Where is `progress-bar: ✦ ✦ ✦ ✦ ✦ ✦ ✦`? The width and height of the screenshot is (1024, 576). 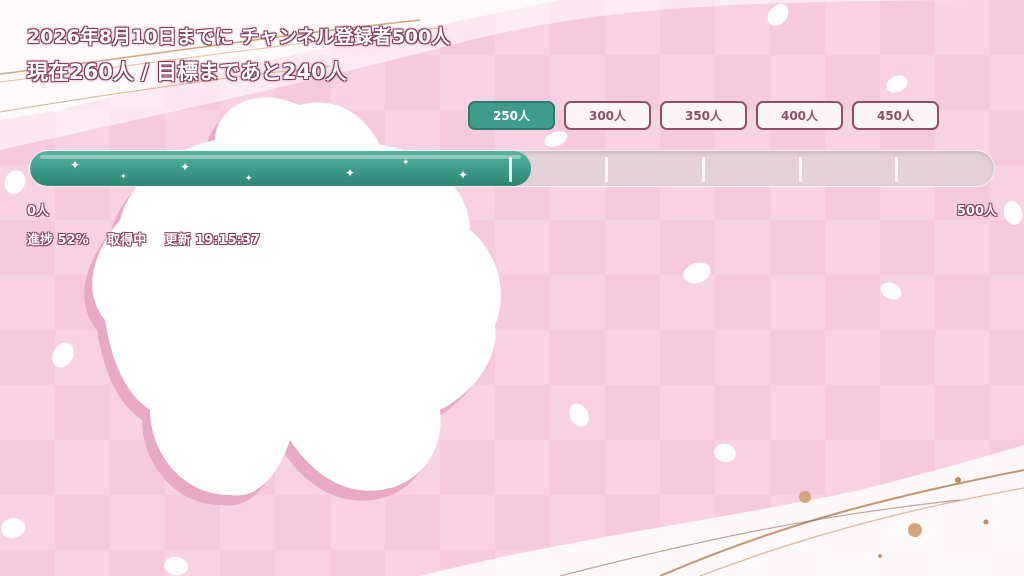 progress-bar: ✦ ✦ ✦ ✦ ✦ ✦ ✦ is located at coordinates (512, 168).